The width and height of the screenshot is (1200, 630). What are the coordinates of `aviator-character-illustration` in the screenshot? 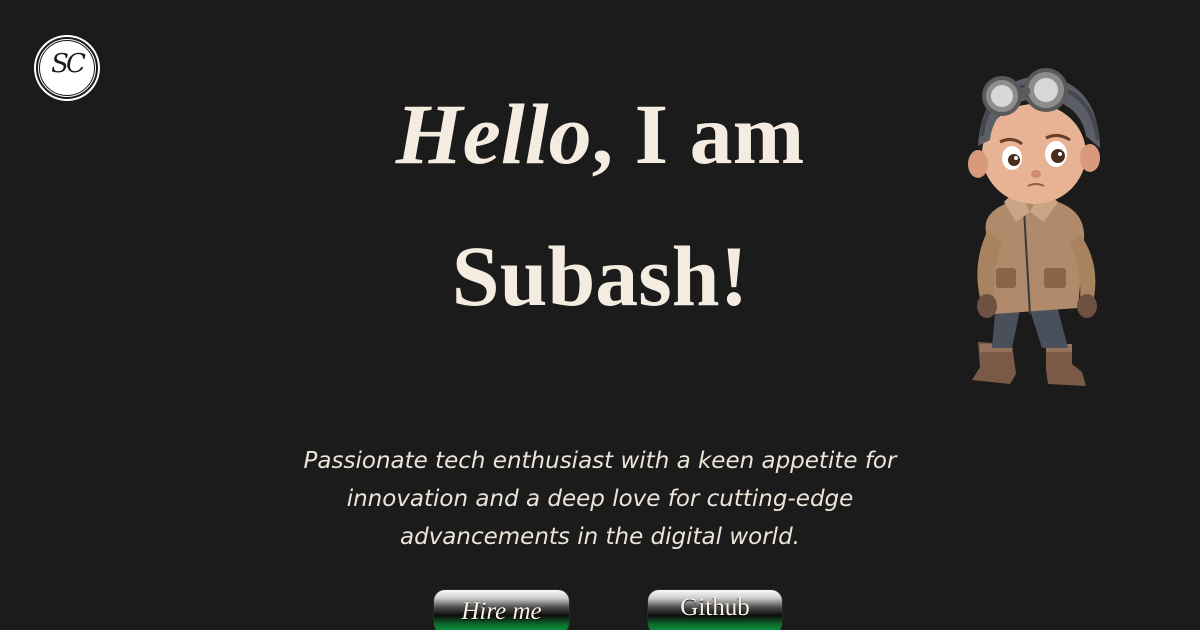 It's located at (1034, 227).